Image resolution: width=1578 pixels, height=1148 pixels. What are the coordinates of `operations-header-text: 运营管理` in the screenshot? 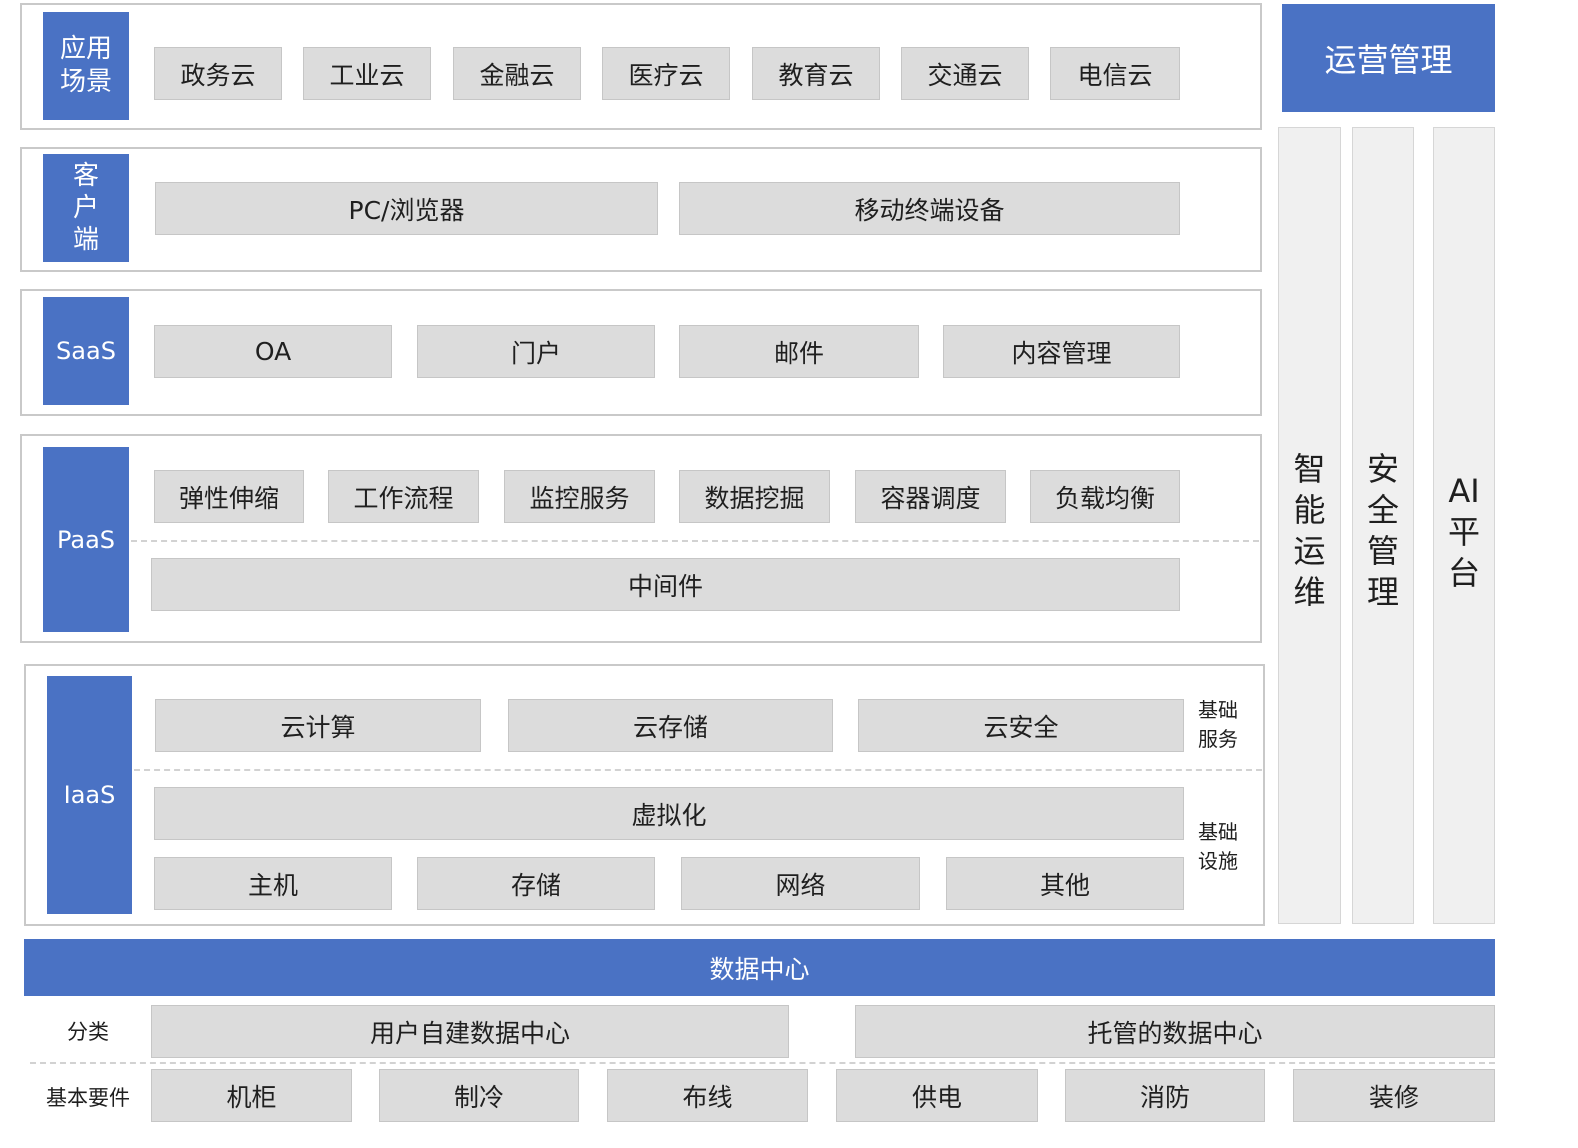 It's located at (1388, 60).